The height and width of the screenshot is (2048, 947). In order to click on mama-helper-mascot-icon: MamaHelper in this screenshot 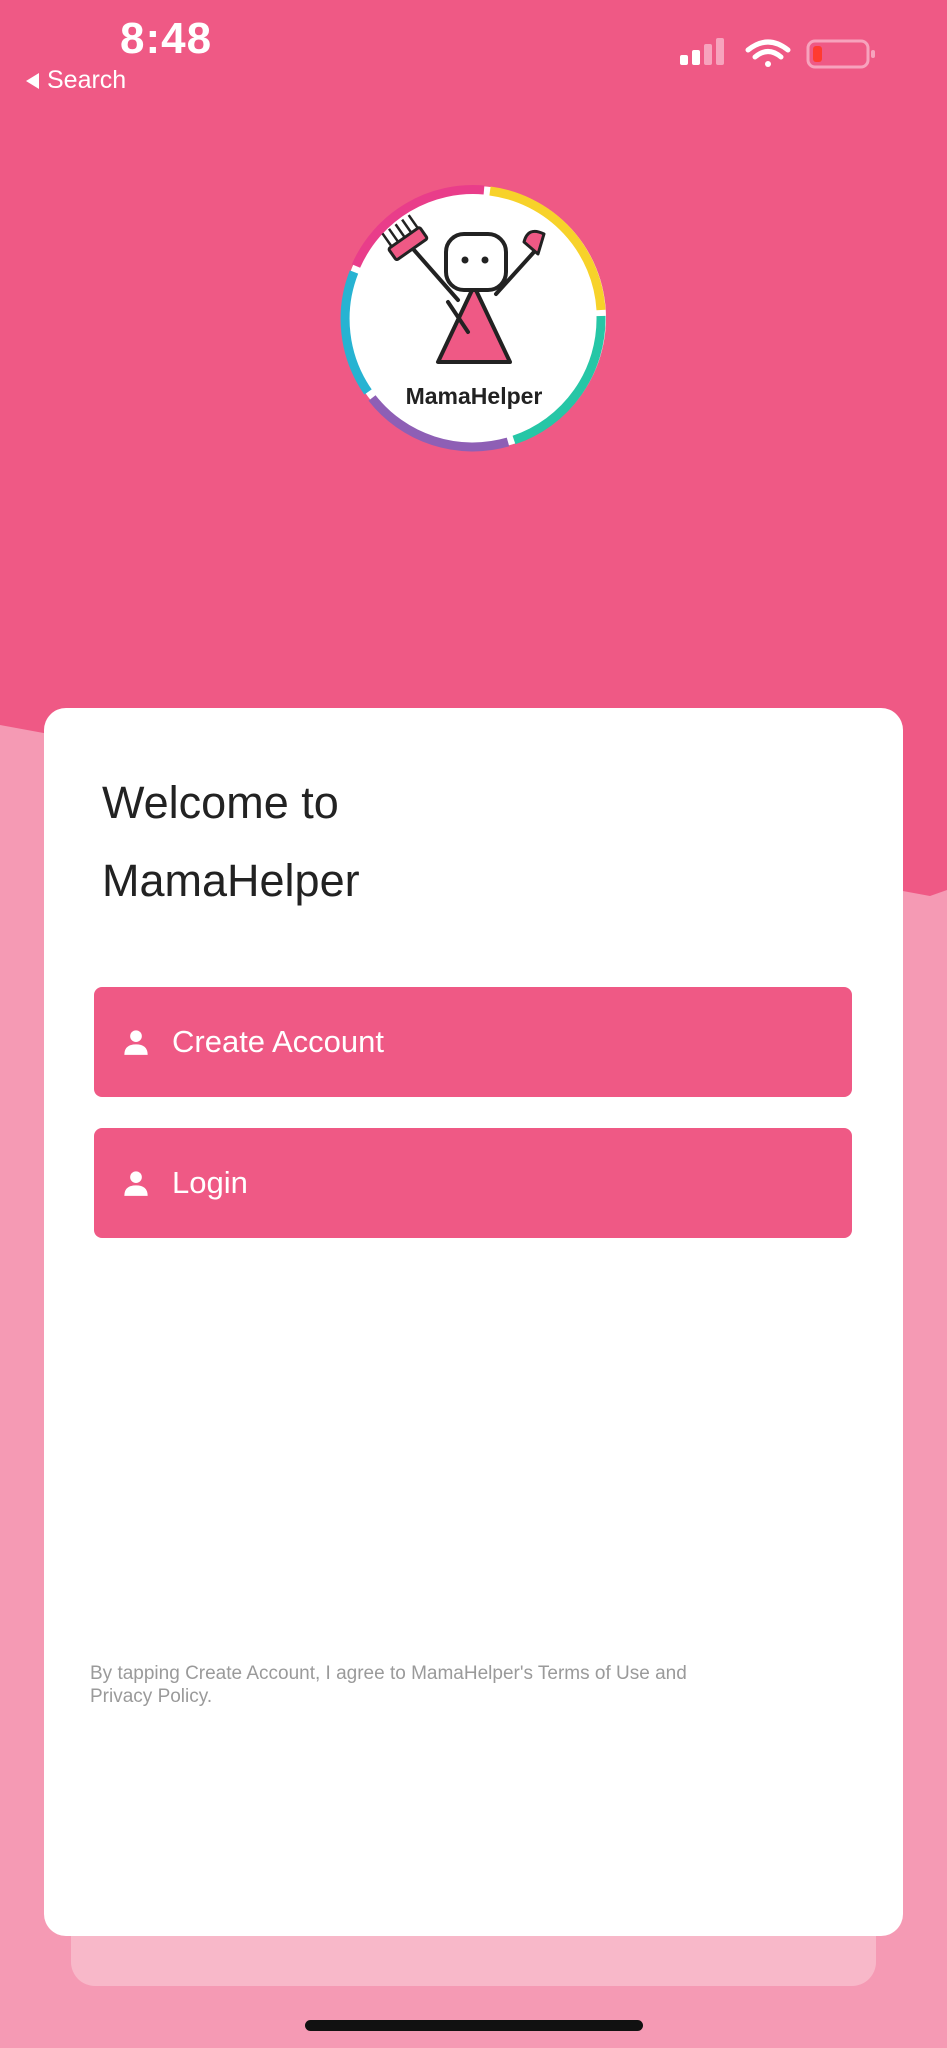, I will do `click(473, 318)`.